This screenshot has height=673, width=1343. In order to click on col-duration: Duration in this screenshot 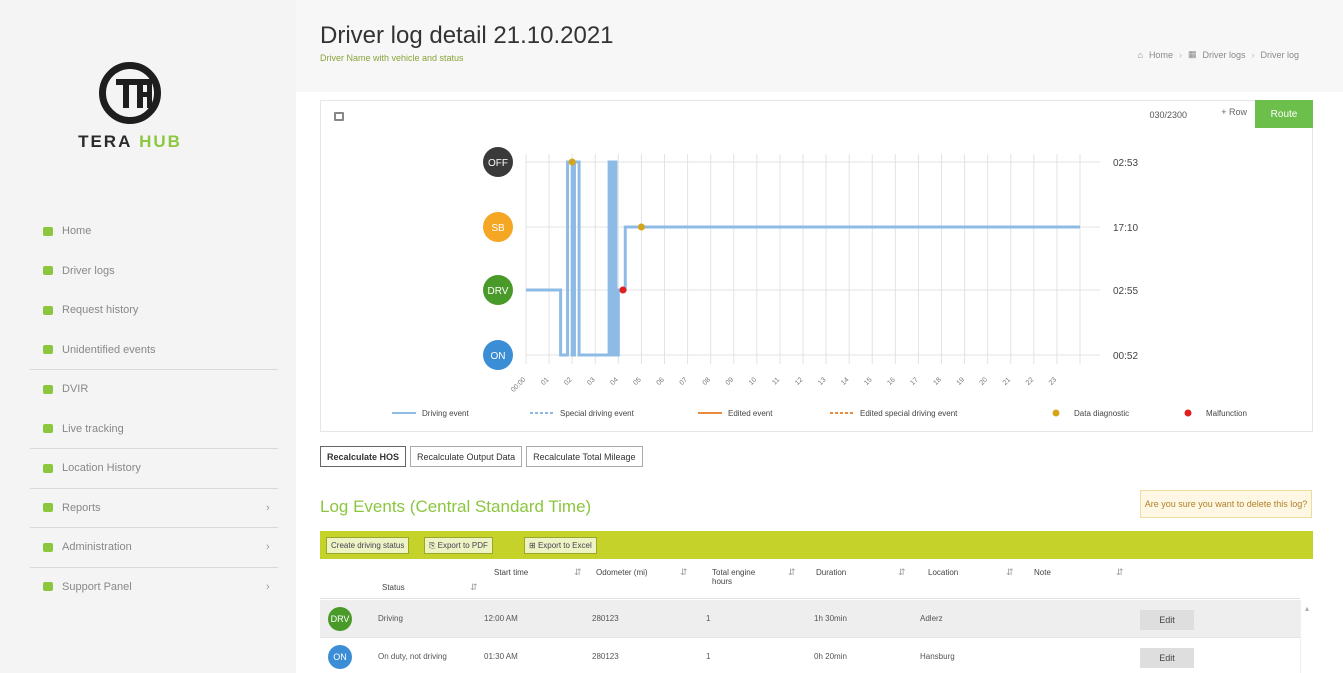, I will do `click(831, 572)`.